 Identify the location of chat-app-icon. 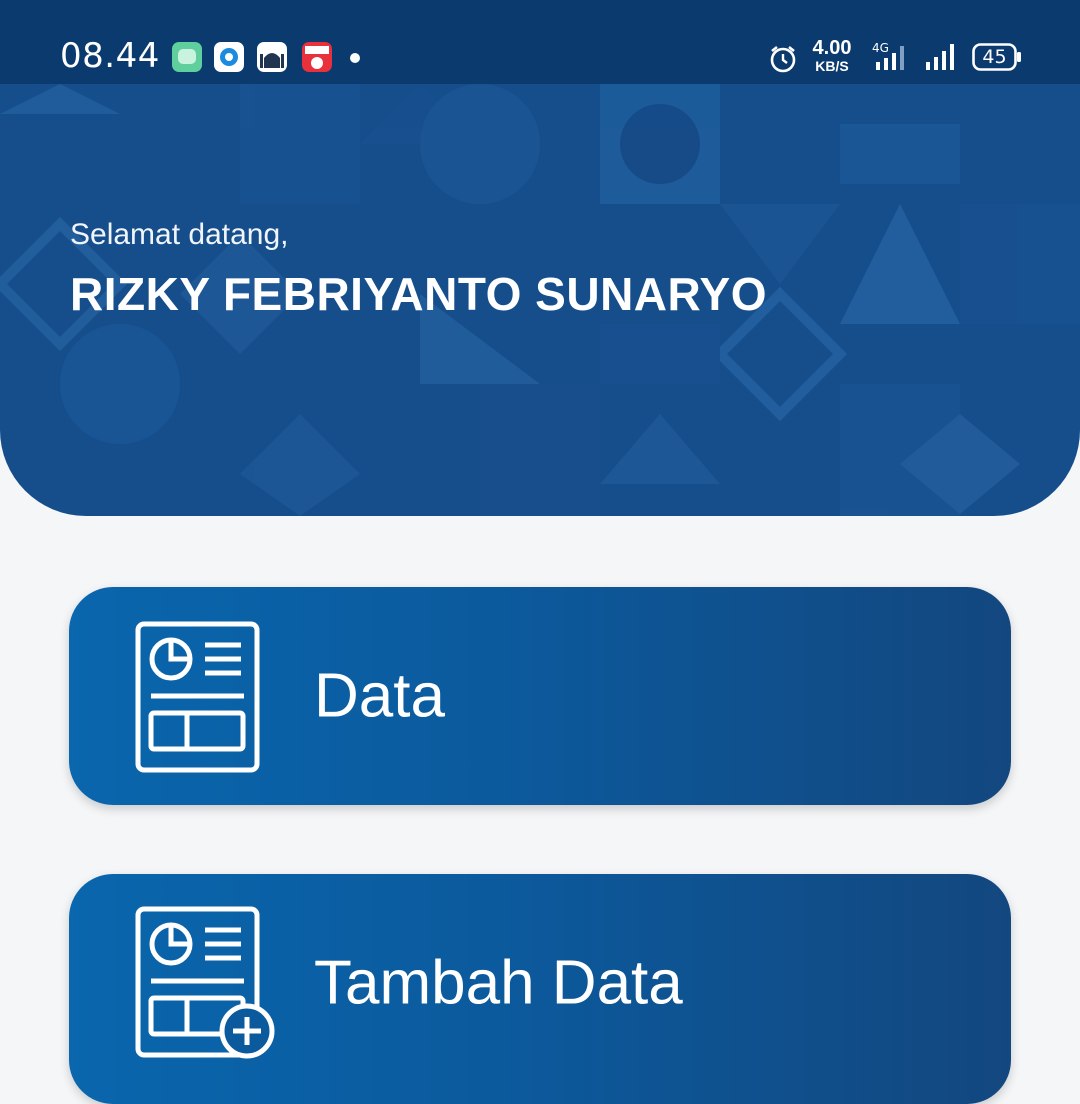
(187, 57).